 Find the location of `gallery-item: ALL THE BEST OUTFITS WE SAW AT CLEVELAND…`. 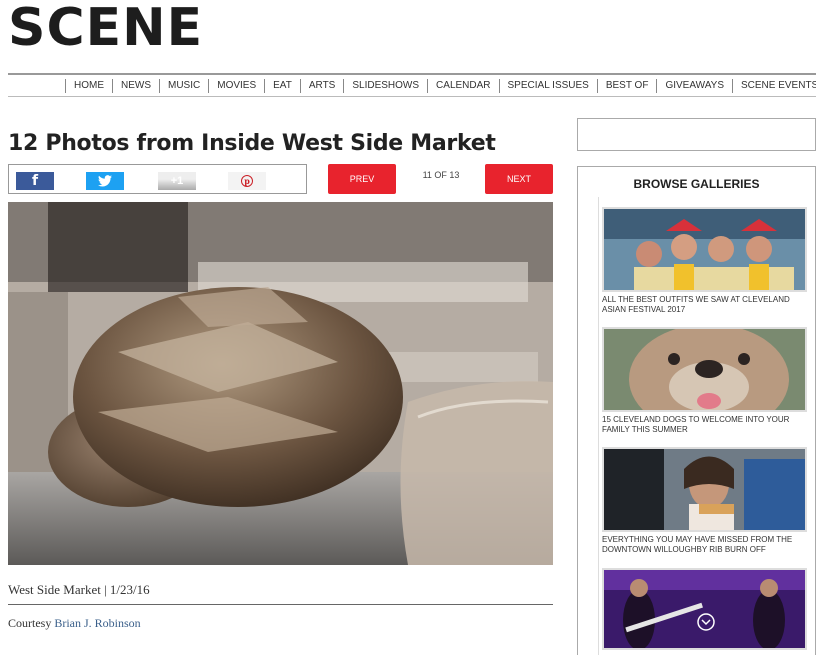

gallery-item: ALL THE BEST OUTFITS WE SAW AT CLEVELAND… is located at coordinates (704, 261).